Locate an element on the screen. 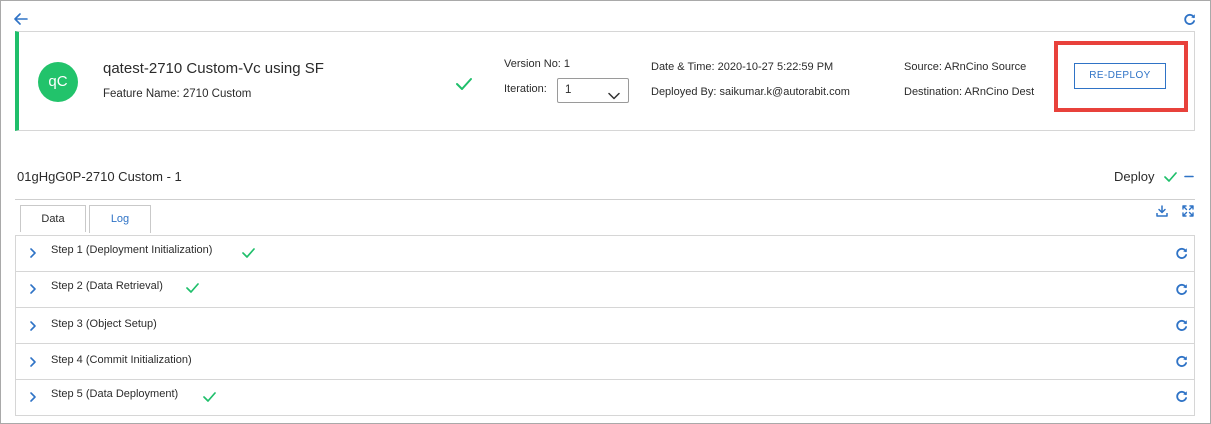 This screenshot has width=1211, height=424. step-label: Step 1 (Deployment Initialization) is located at coordinates (132, 250).